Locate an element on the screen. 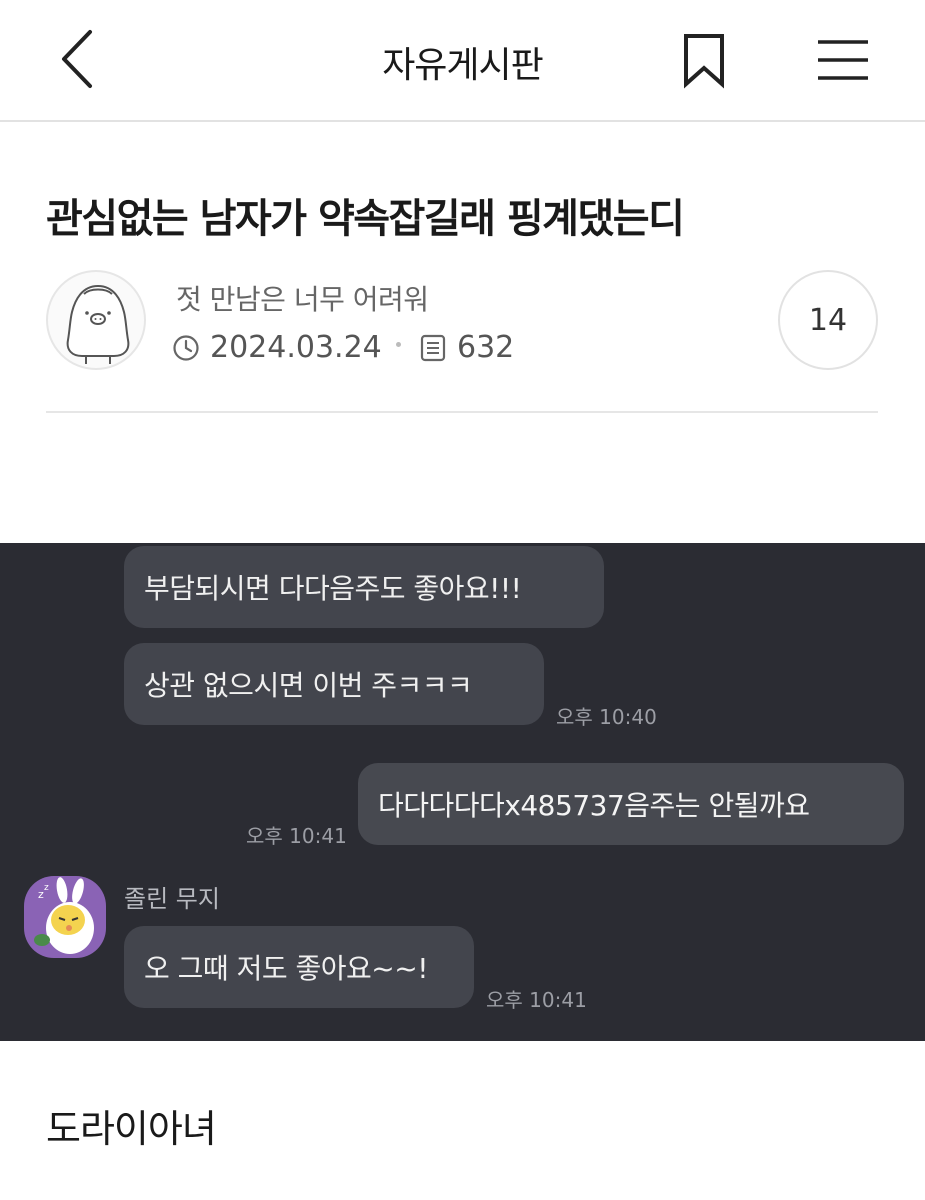  clock-icon is located at coordinates (186, 348).